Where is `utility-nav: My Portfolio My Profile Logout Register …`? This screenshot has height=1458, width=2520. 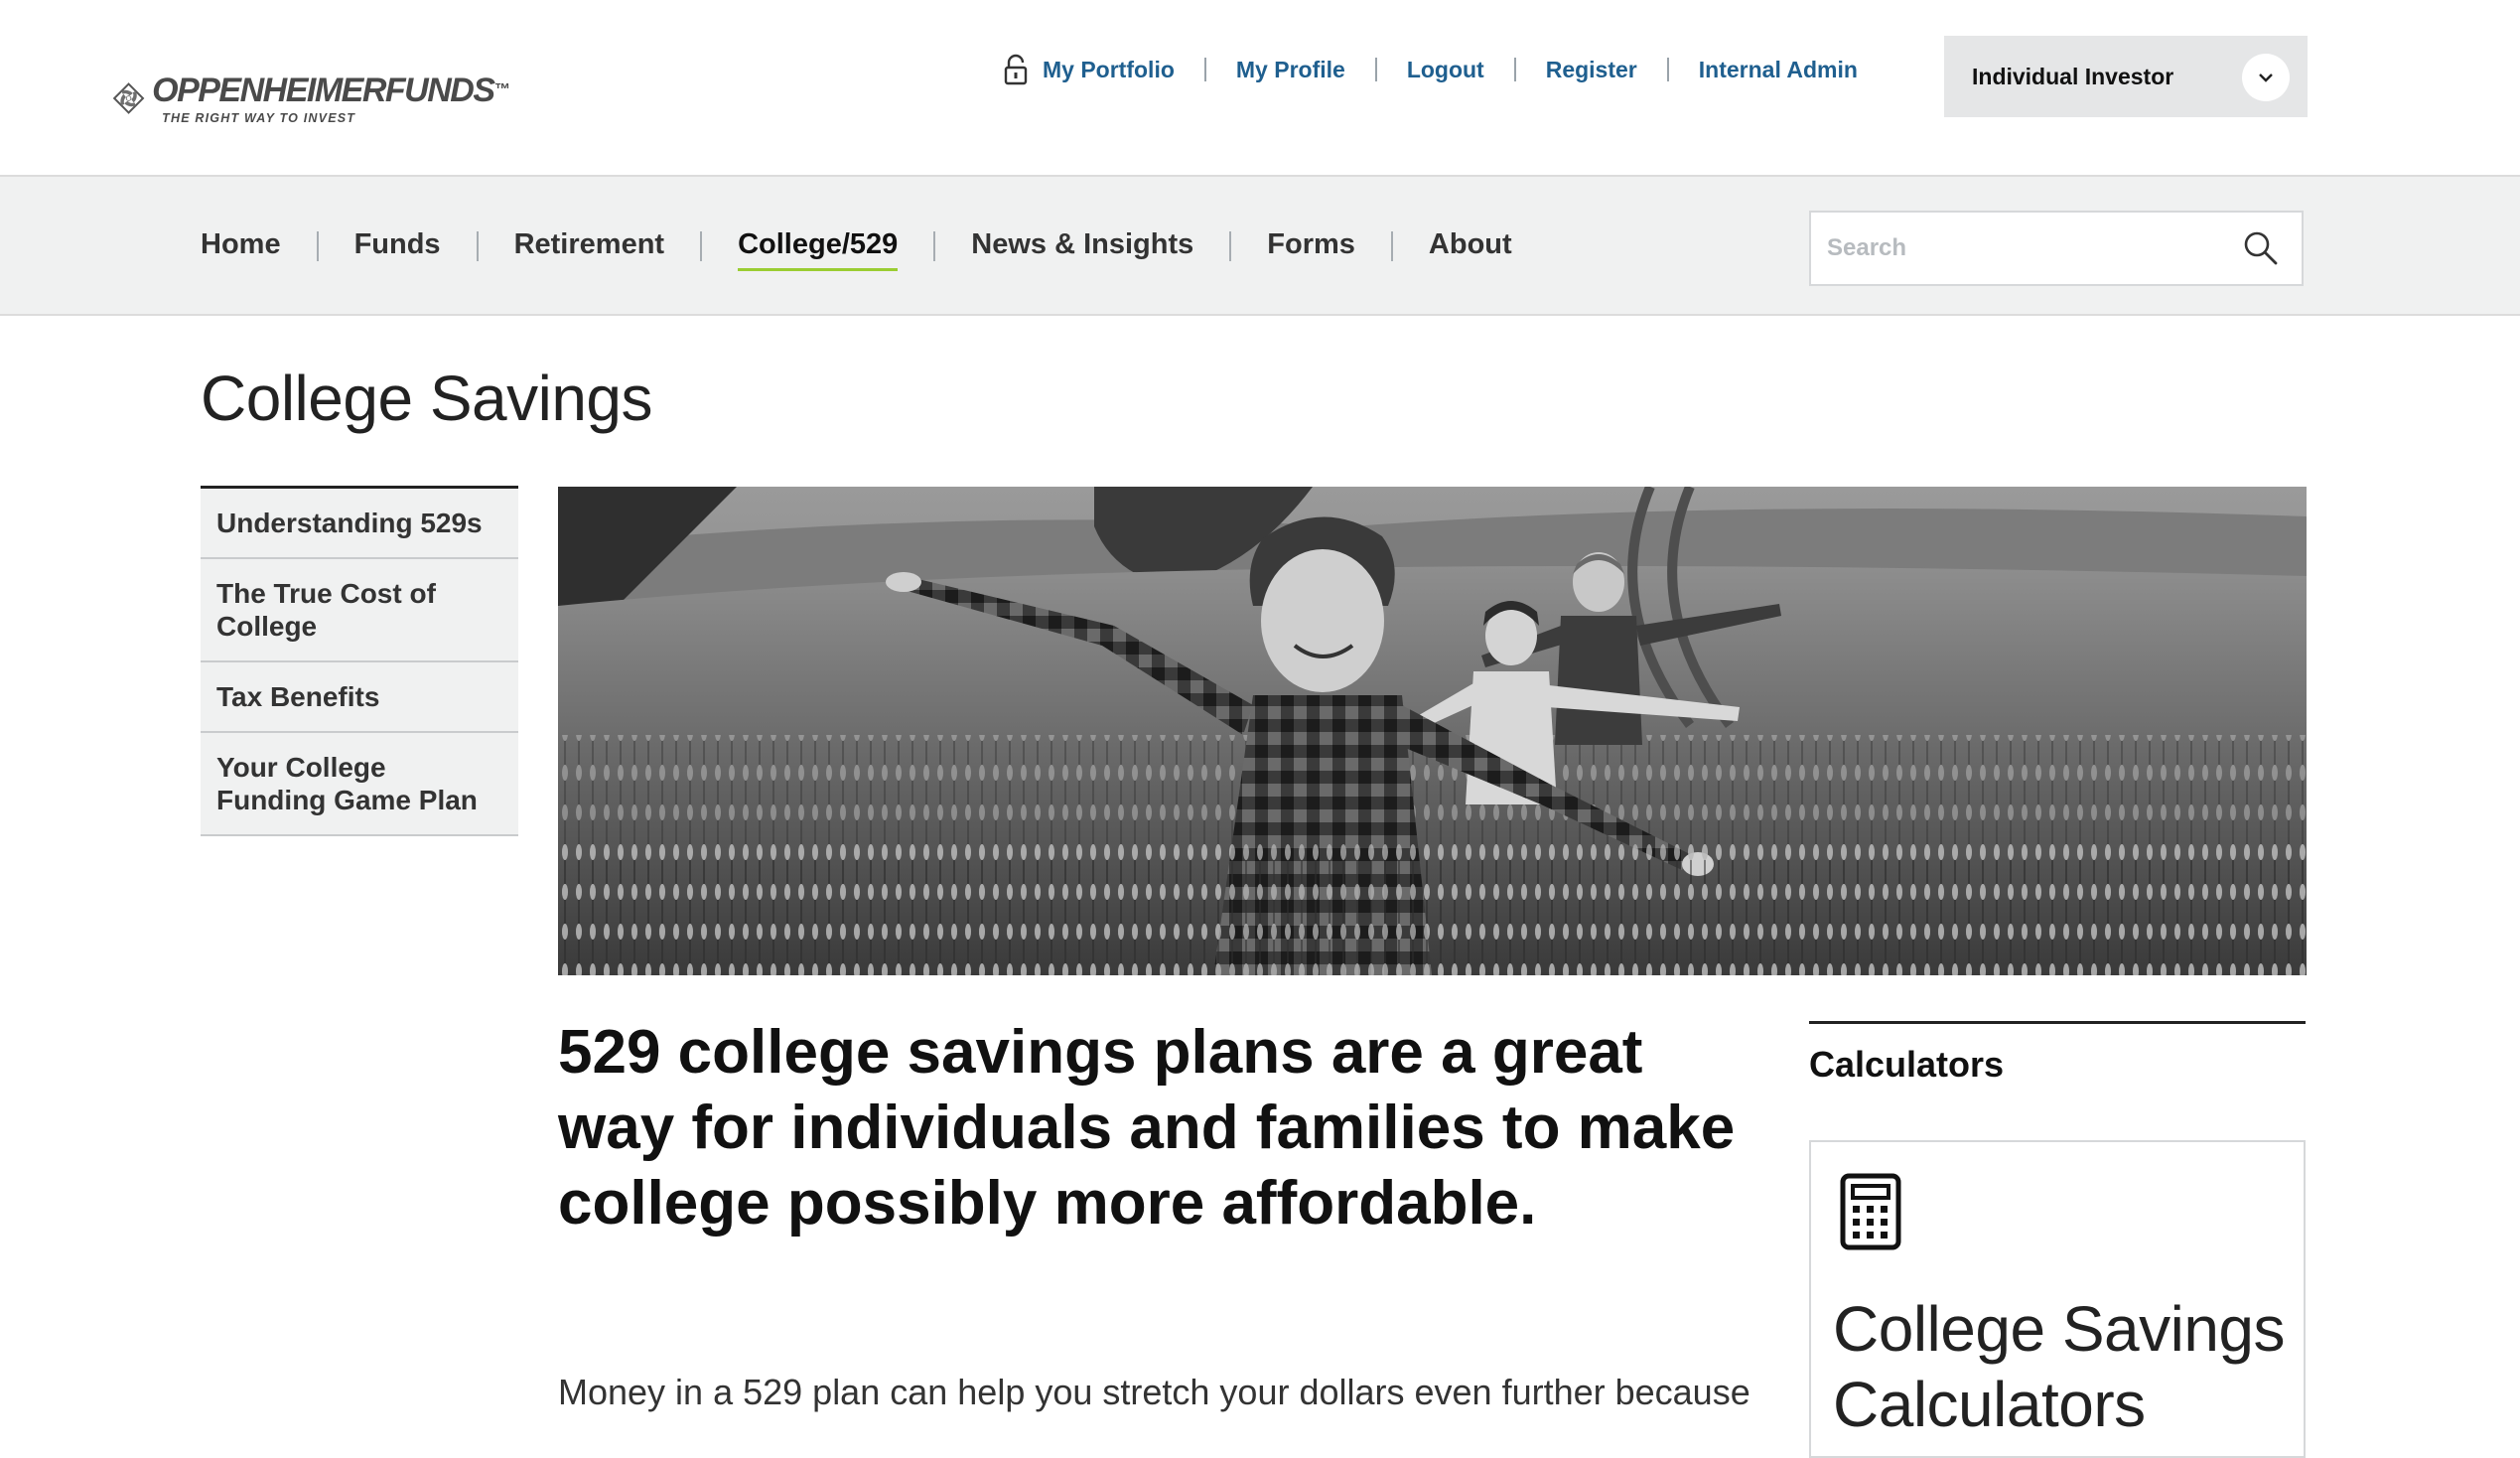
utility-nav: My Portfolio My Profile Logout Register … is located at coordinates (1430, 69).